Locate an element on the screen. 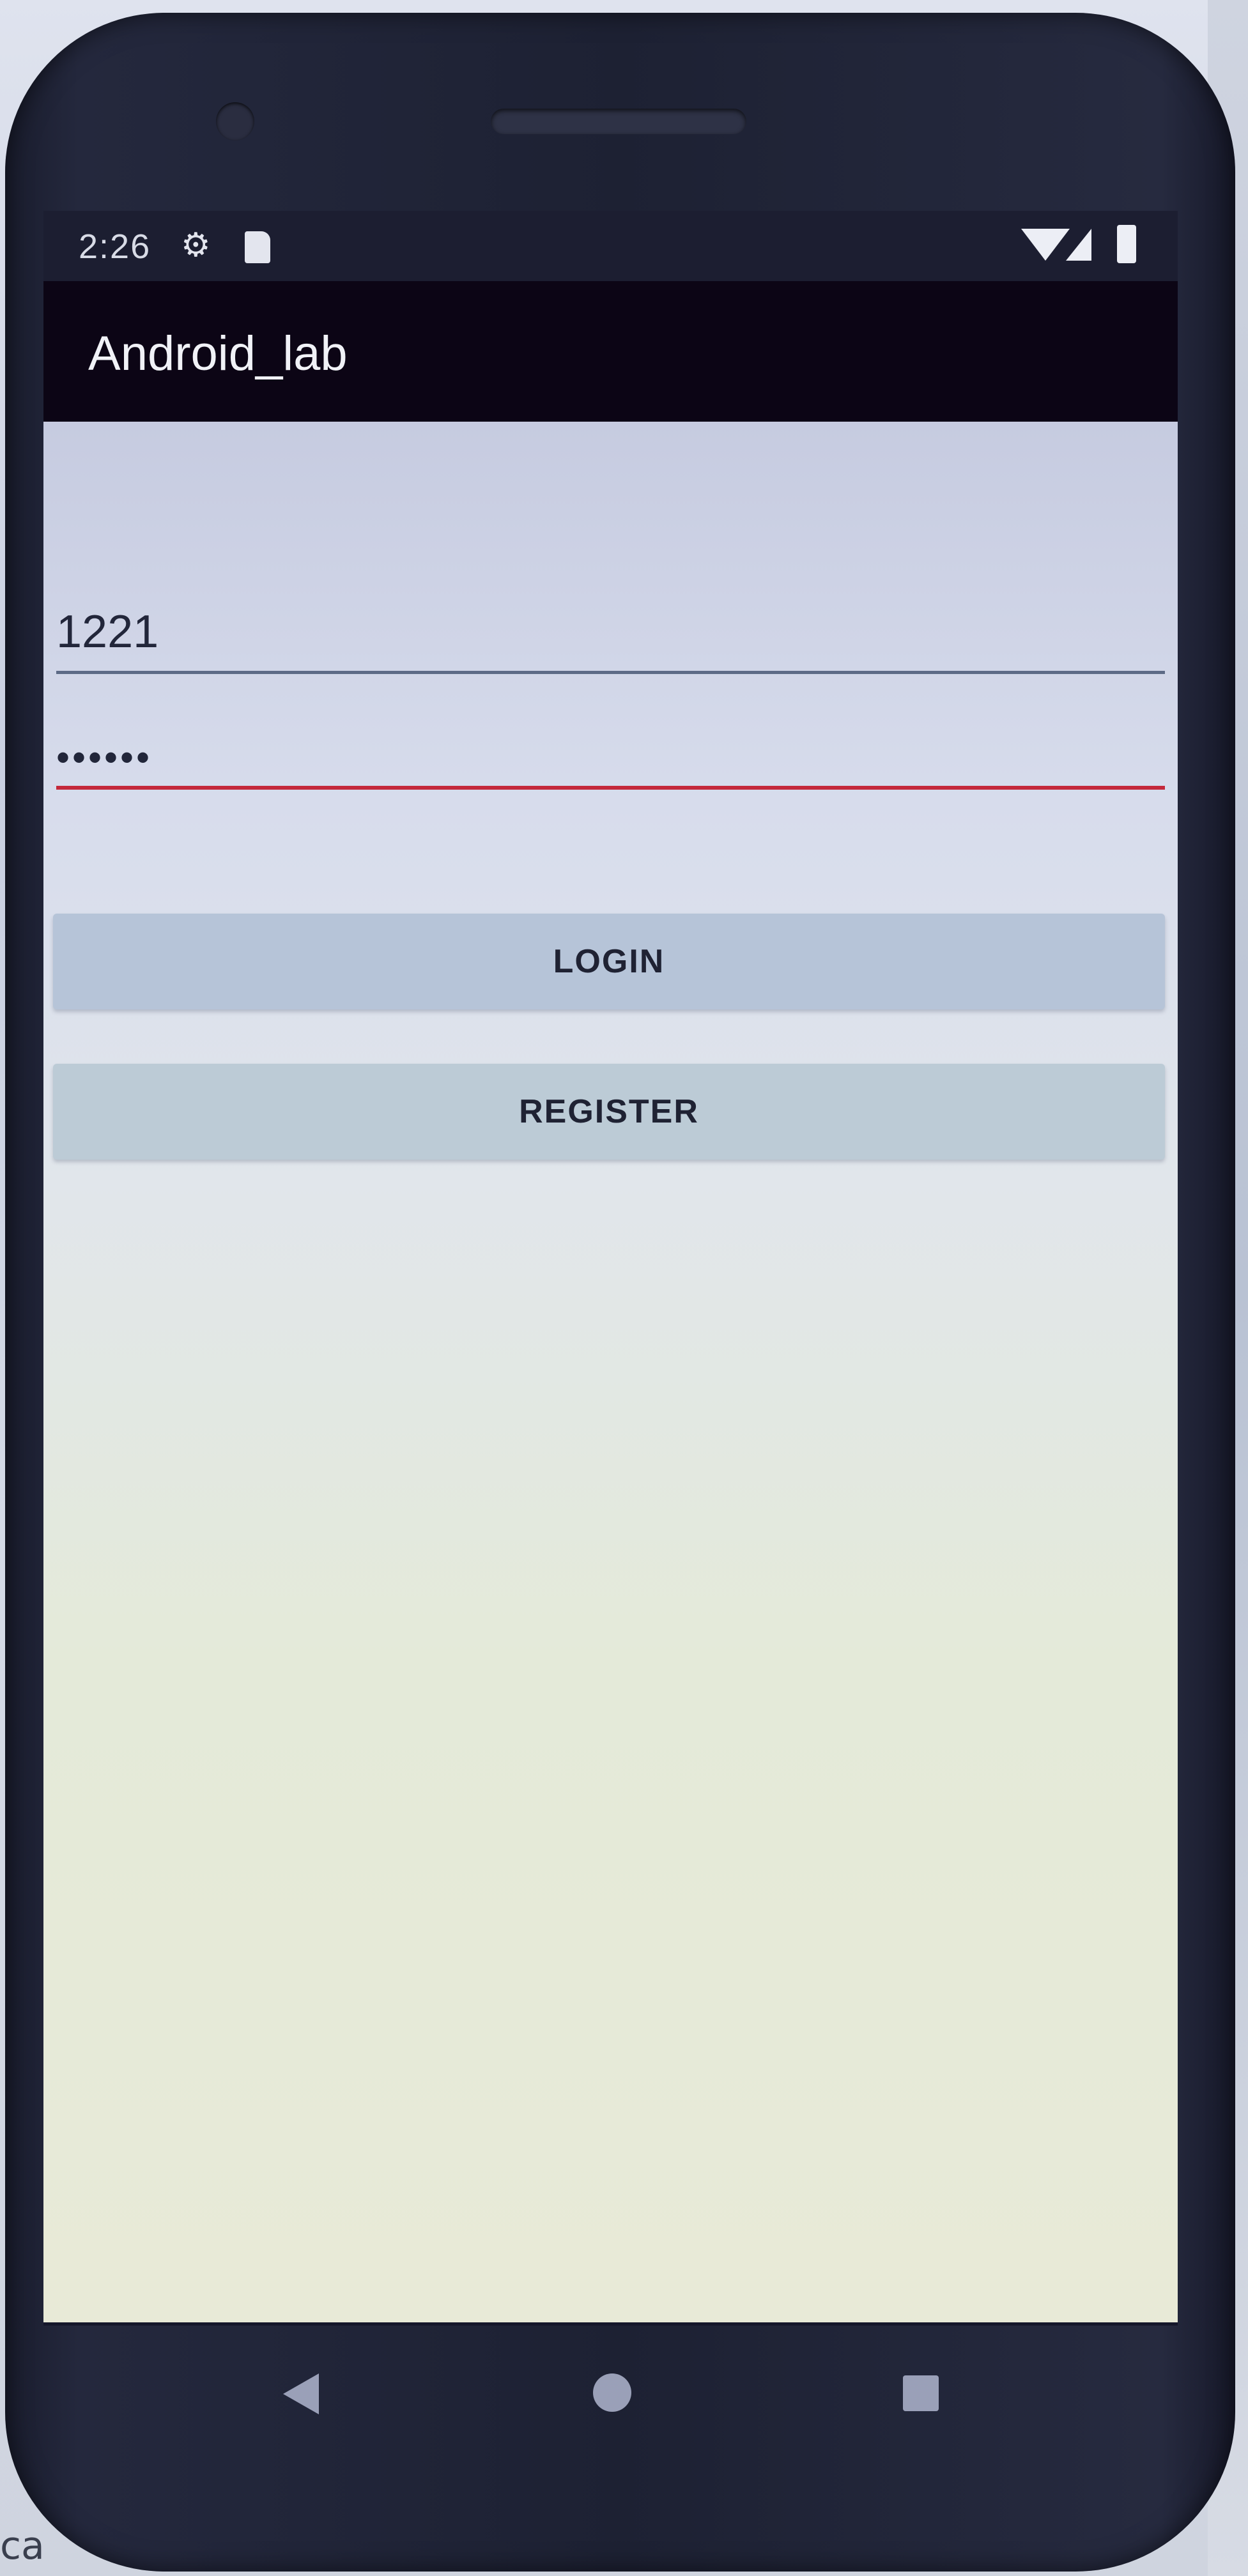  recents-icon is located at coordinates (921, 2393).